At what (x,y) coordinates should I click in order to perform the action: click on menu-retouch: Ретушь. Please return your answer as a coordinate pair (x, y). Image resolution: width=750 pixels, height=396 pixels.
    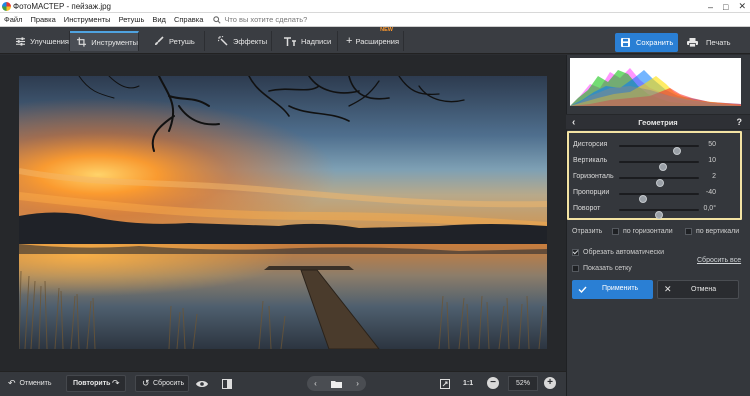
    Looking at the image, I should click on (132, 19).